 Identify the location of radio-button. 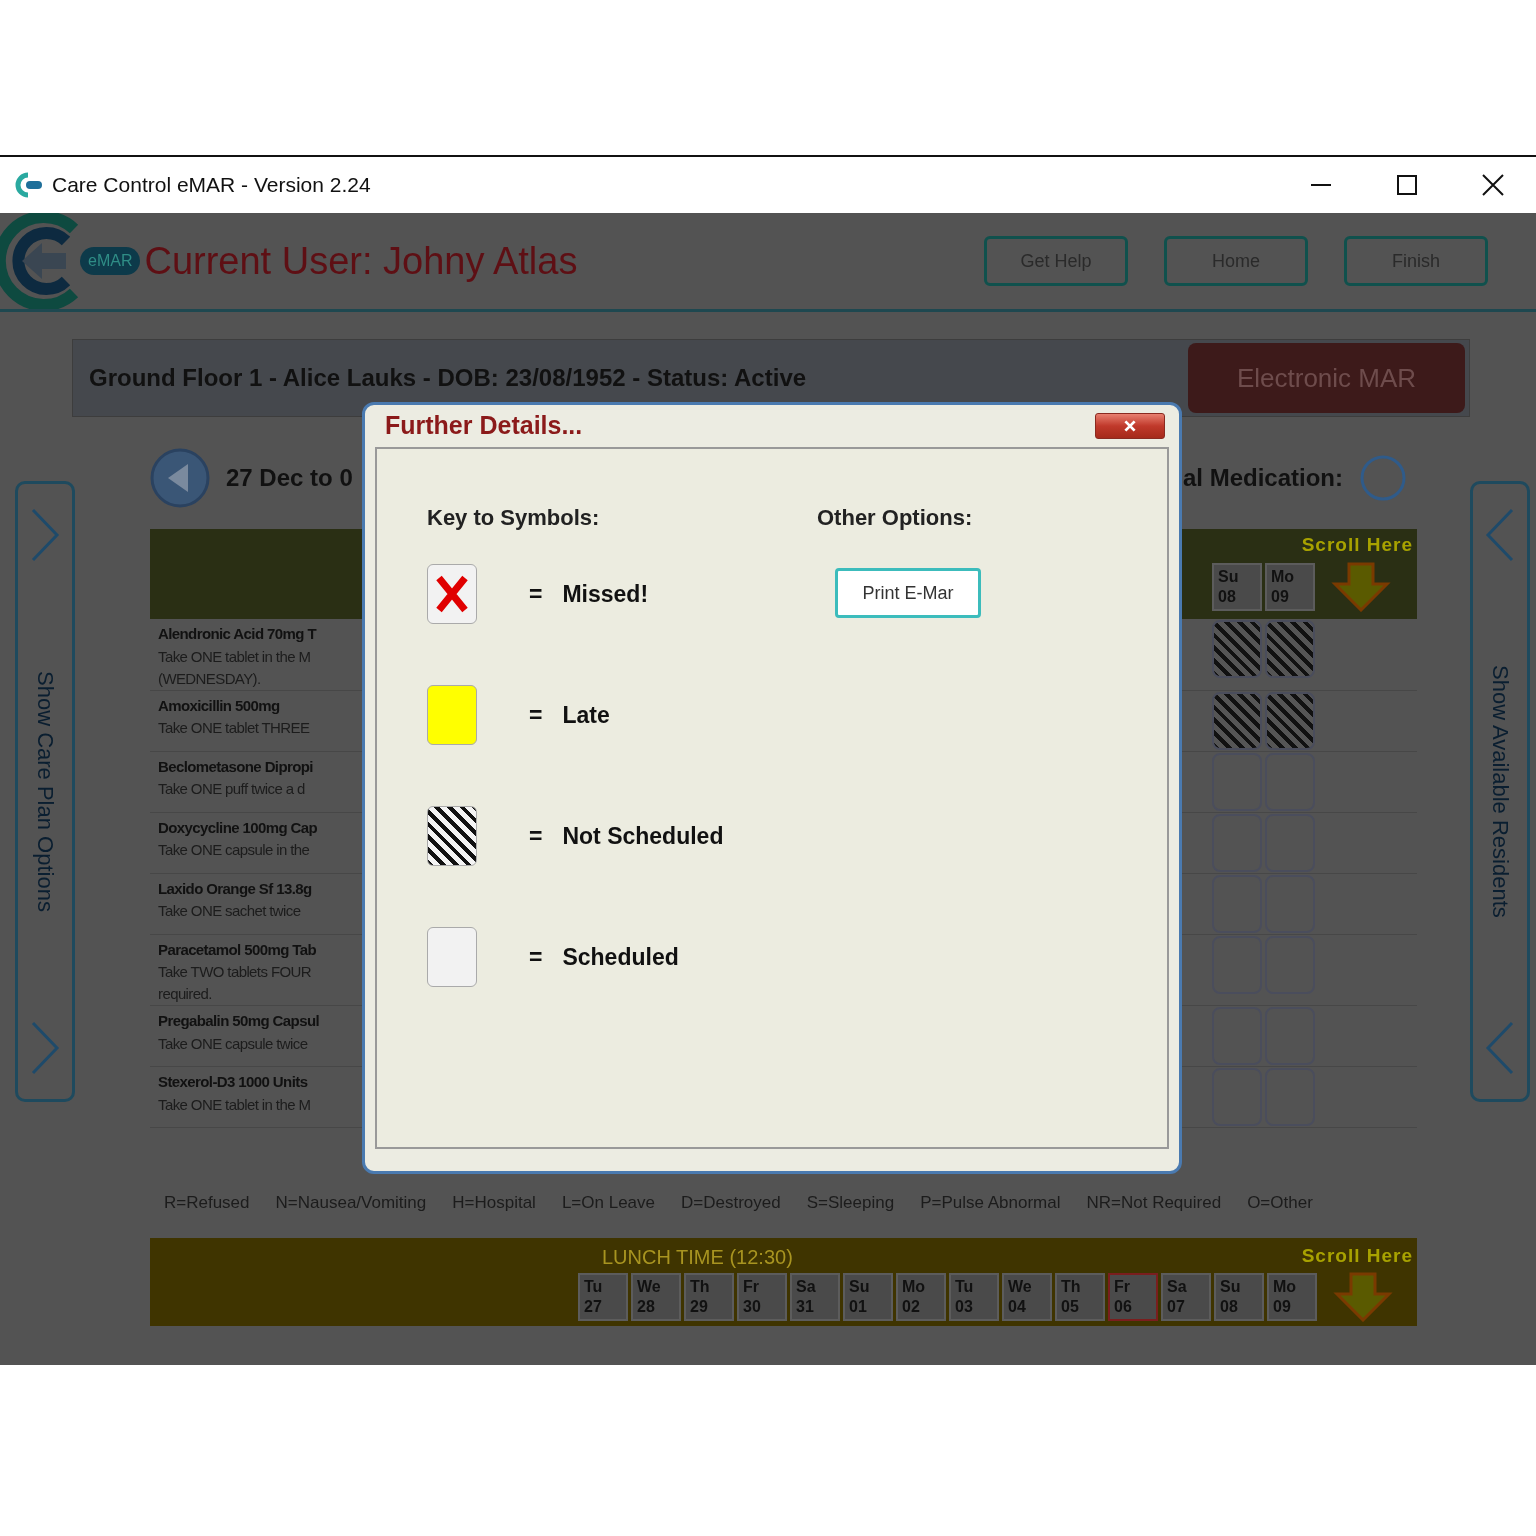
(1383, 478).